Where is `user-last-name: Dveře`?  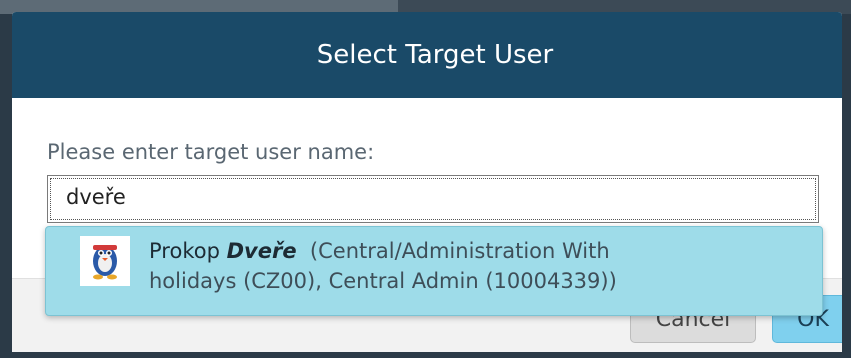 user-last-name: Dveře is located at coordinates (261, 251).